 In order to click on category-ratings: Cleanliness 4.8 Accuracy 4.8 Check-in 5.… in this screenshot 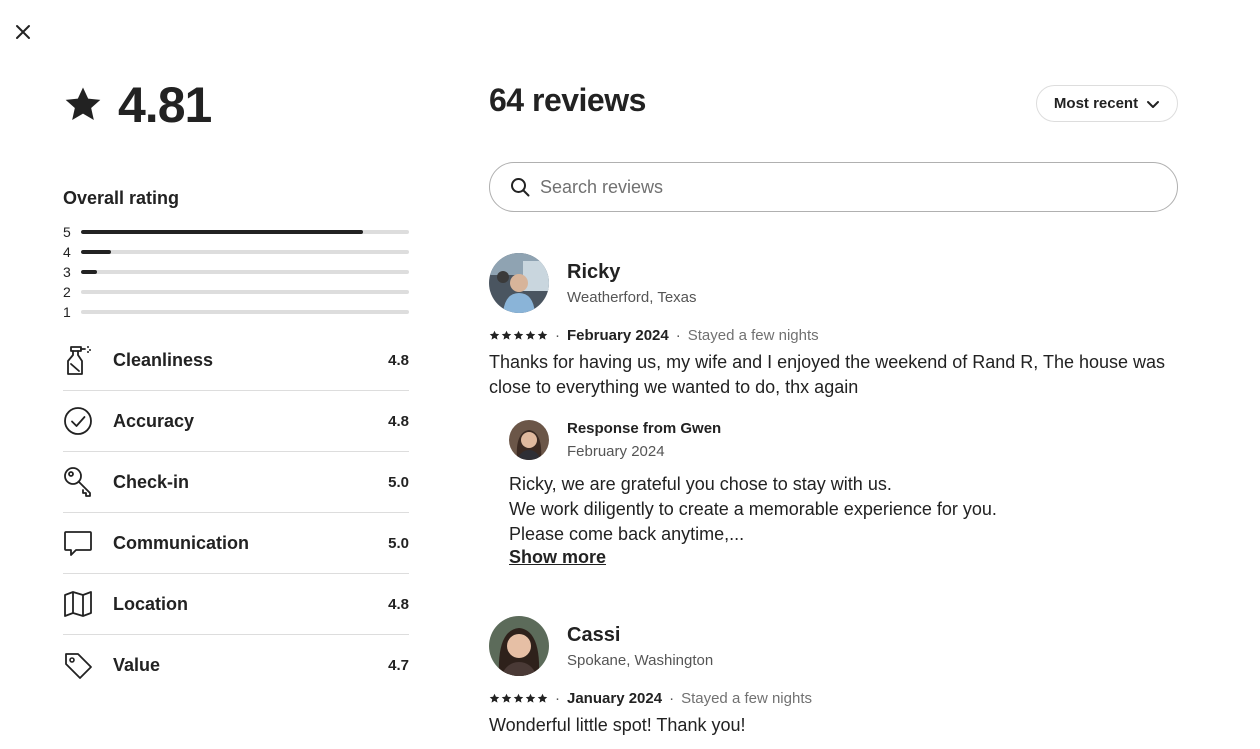, I will do `click(236, 513)`.